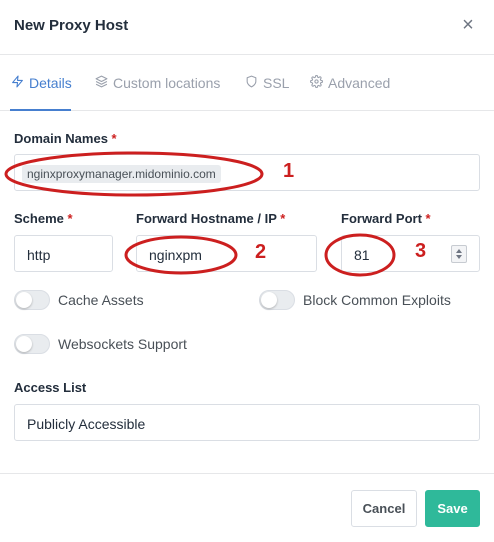  Describe the element at coordinates (251, 83) in the screenshot. I see `shield-icon` at that location.